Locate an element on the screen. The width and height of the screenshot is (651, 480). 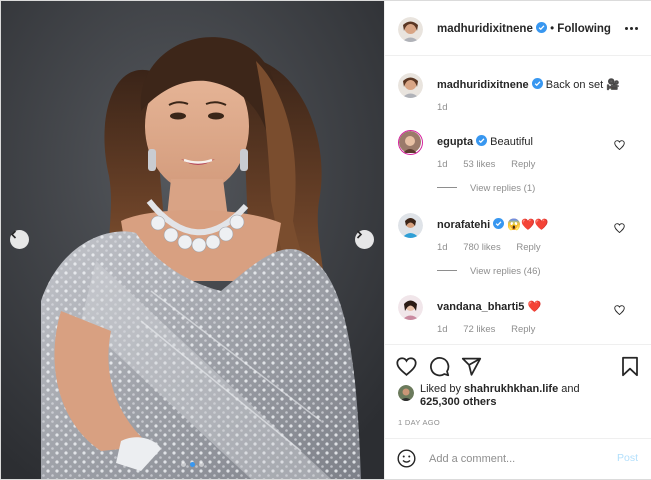
more-icon is located at coordinates (626, 28).